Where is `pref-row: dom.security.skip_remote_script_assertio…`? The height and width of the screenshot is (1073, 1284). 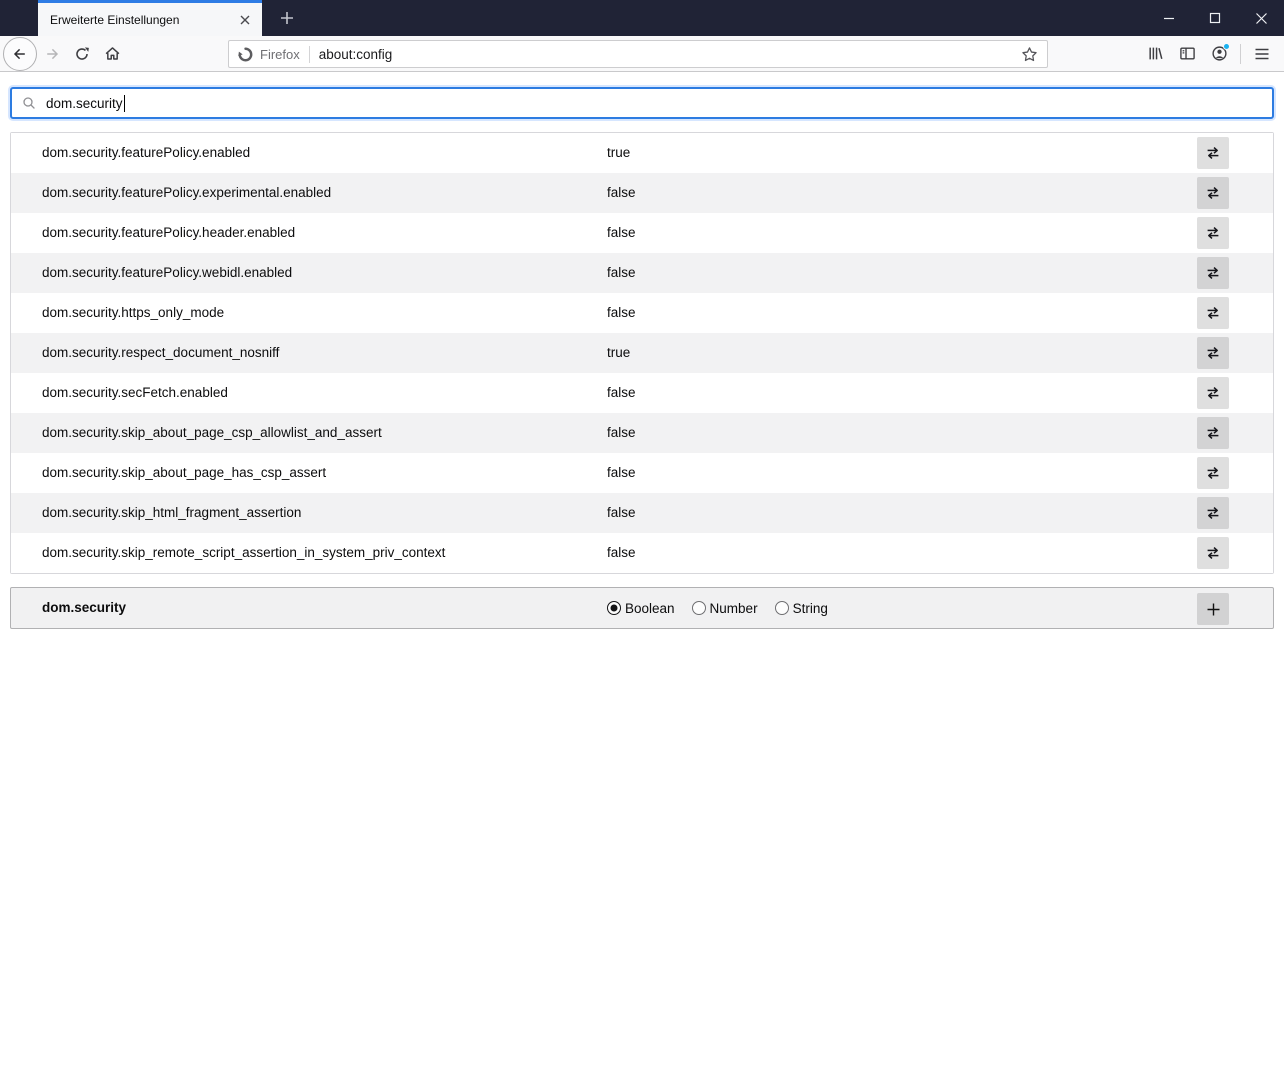
pref-row: dom.security.skip_remote_script_assertio… is located at coordinates (642, 553).